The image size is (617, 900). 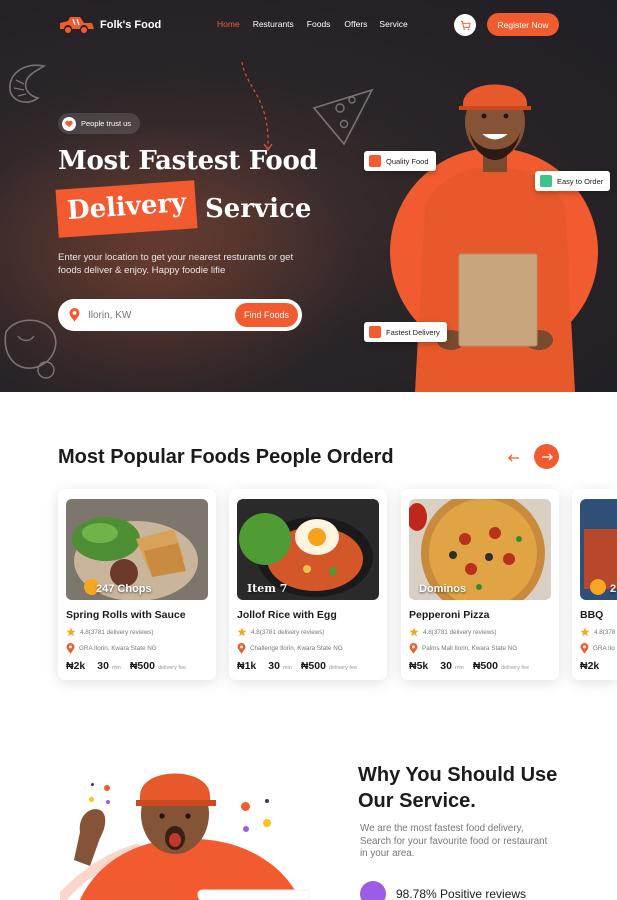 I want to click on quality-food-badge: Quality Food, so click(x=400, y=161).